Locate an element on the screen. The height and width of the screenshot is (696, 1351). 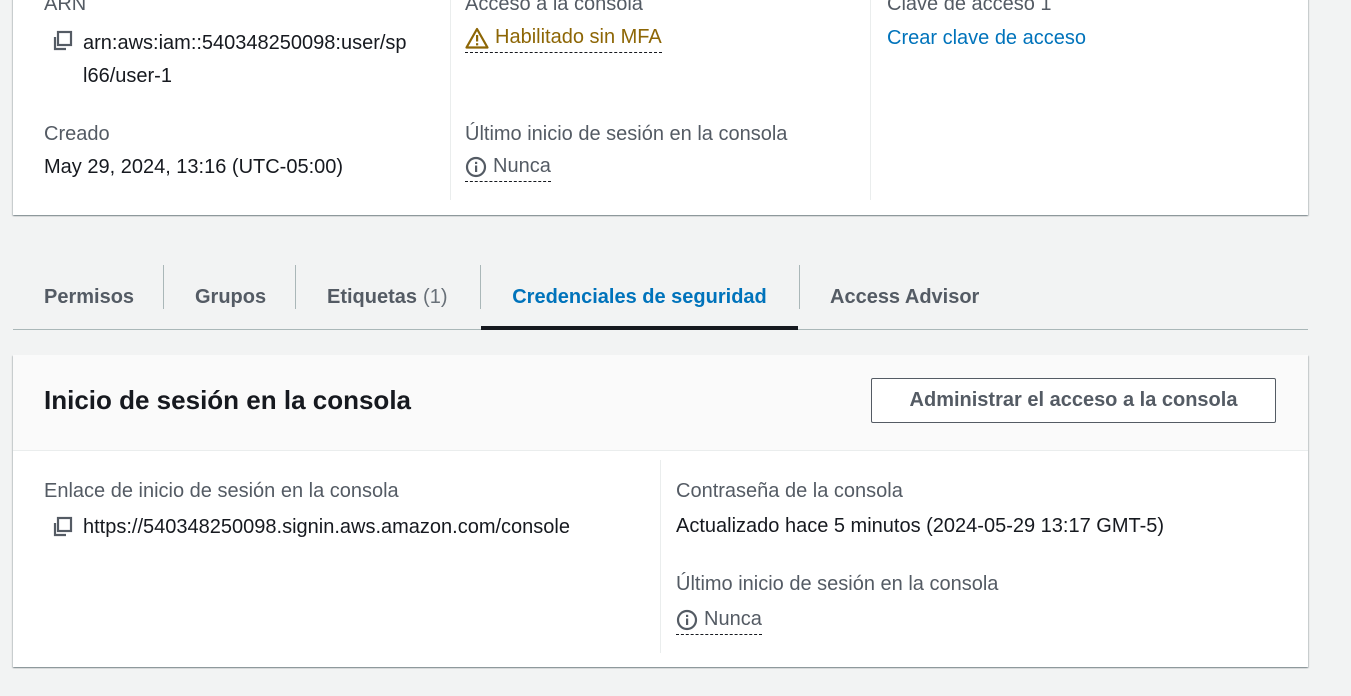
tab-tags: Etiquetas (1) is located at coordinates (387, 297).